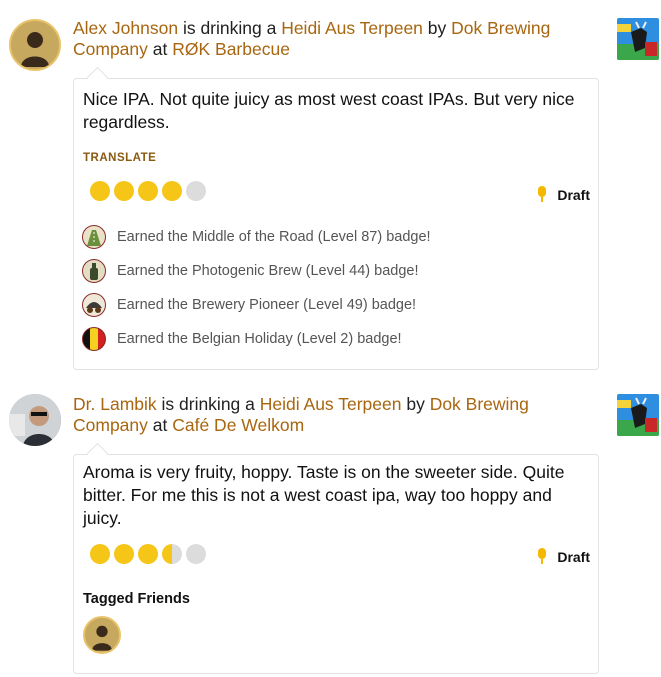 The height and width of the screenshot is (677, 661). I want to click on user-photo-icon, so click(35, 420).